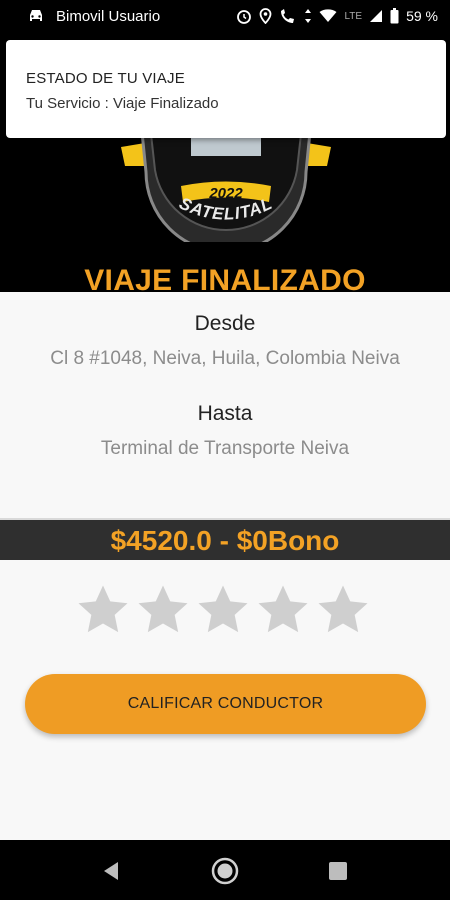 This screenshot has width=450, height=900. Describe the element at coordinates (394, 16) in the screenshot. I see `battery-icon` at that location.